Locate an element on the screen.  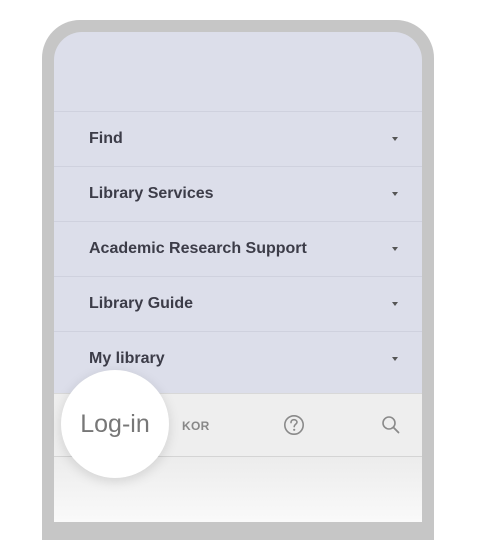
menu-item-label: My library is located at coordinates (127, 358).